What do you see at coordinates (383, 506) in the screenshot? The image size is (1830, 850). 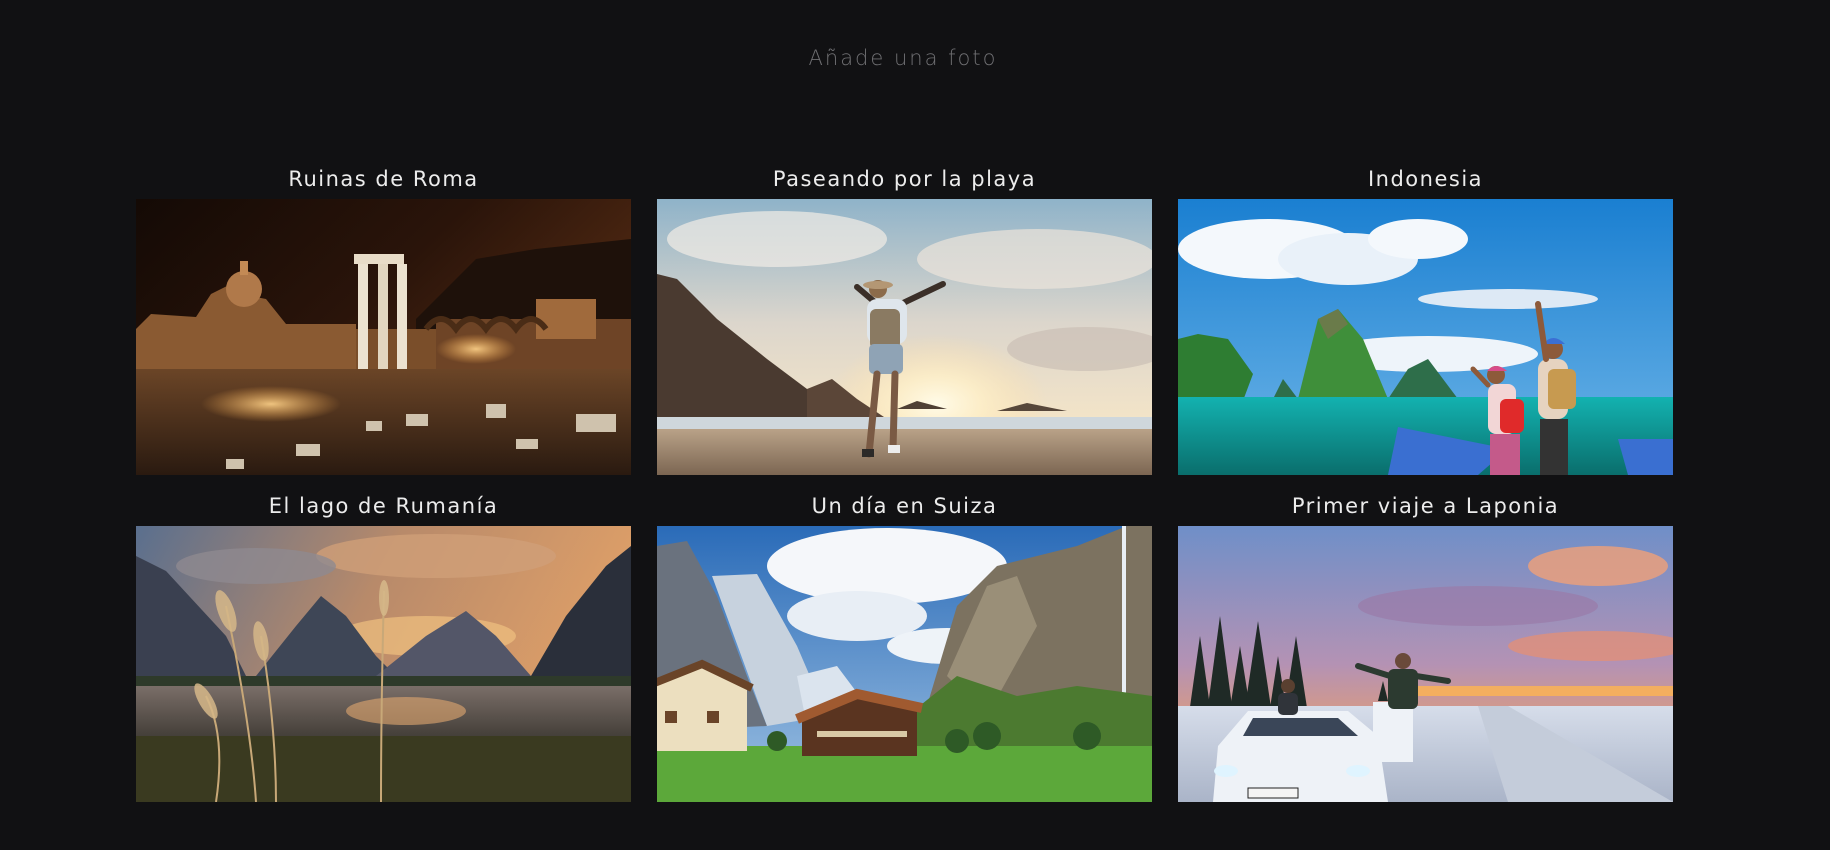 I see `photo-title: El lago de Rumanía` at bounding box center [383, 506].